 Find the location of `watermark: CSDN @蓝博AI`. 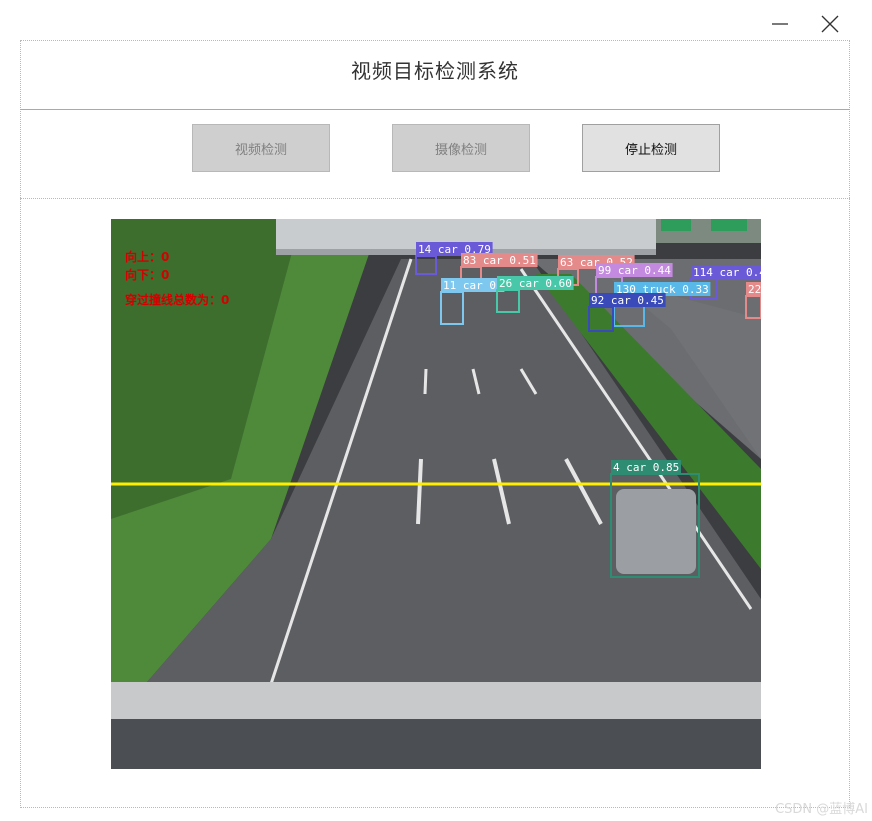

watermark: CSDN @蓝博AI is located at coordinates (821, 809).